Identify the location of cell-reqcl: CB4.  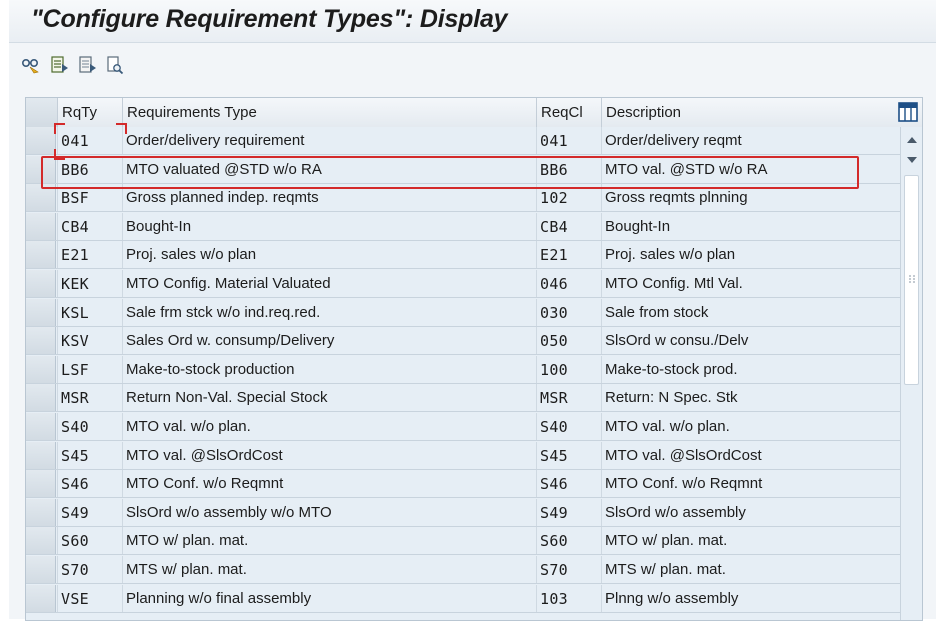
(568, 226).